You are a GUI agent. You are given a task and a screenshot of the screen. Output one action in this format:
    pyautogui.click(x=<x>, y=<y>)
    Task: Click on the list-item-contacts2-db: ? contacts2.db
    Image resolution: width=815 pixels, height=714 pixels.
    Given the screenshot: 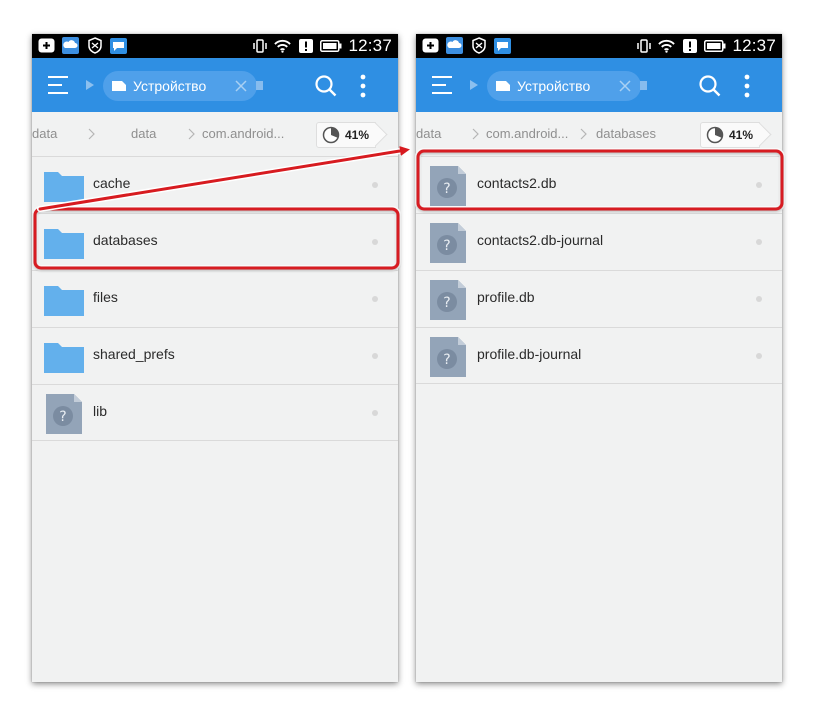 What is the action you would take?
    pyautogui.click(x=599, y=184)
    